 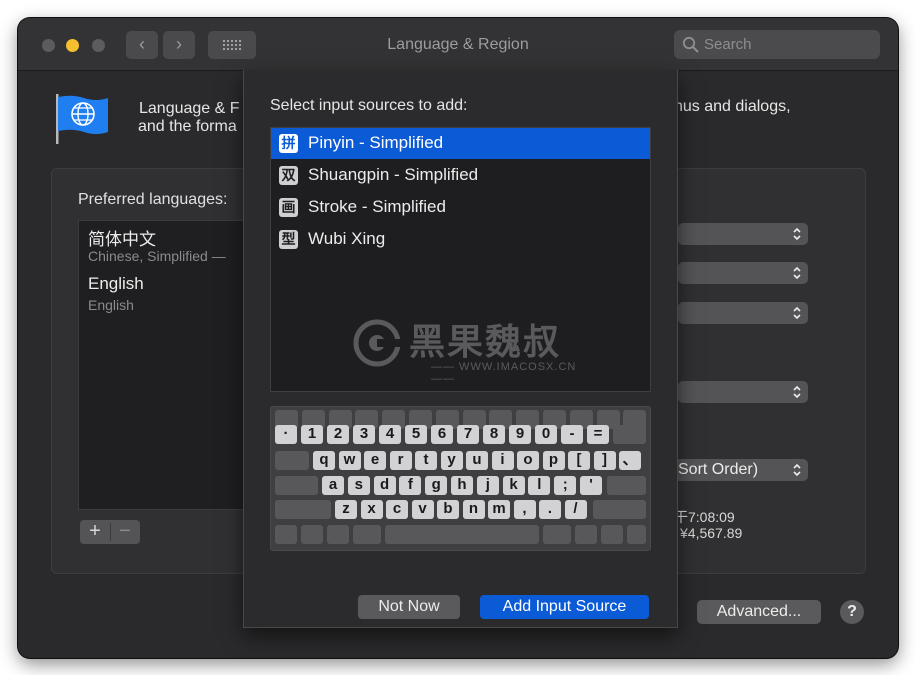 What do you see at coordinates (189, 108) in the screenshot?
I see `description-line-1: Language & F` at bounding box center [189, 108].